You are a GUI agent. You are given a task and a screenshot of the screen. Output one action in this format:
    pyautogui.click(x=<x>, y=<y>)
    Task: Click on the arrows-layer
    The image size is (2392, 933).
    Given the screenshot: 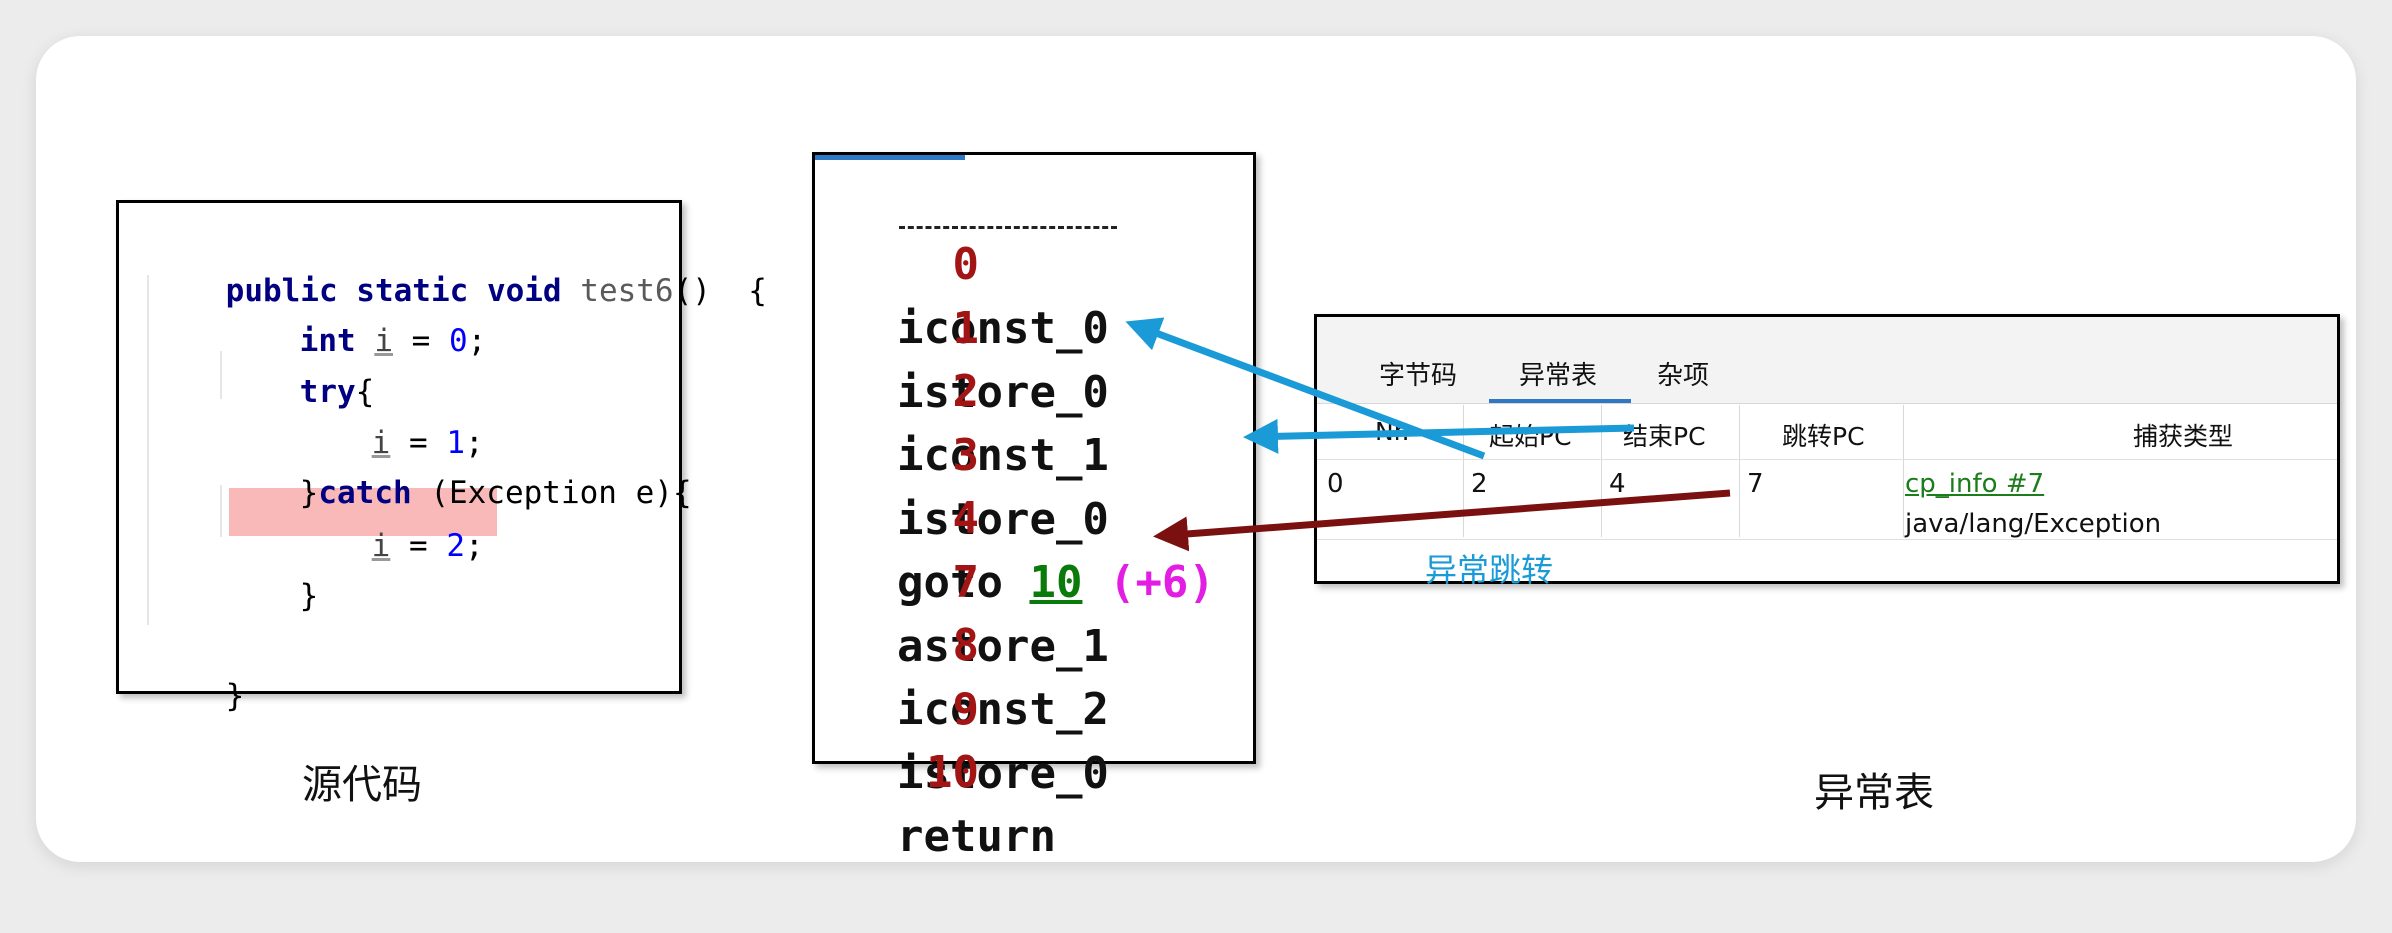 What is the action you would take?
    pyautogui.click(x=1428, y=434)
    